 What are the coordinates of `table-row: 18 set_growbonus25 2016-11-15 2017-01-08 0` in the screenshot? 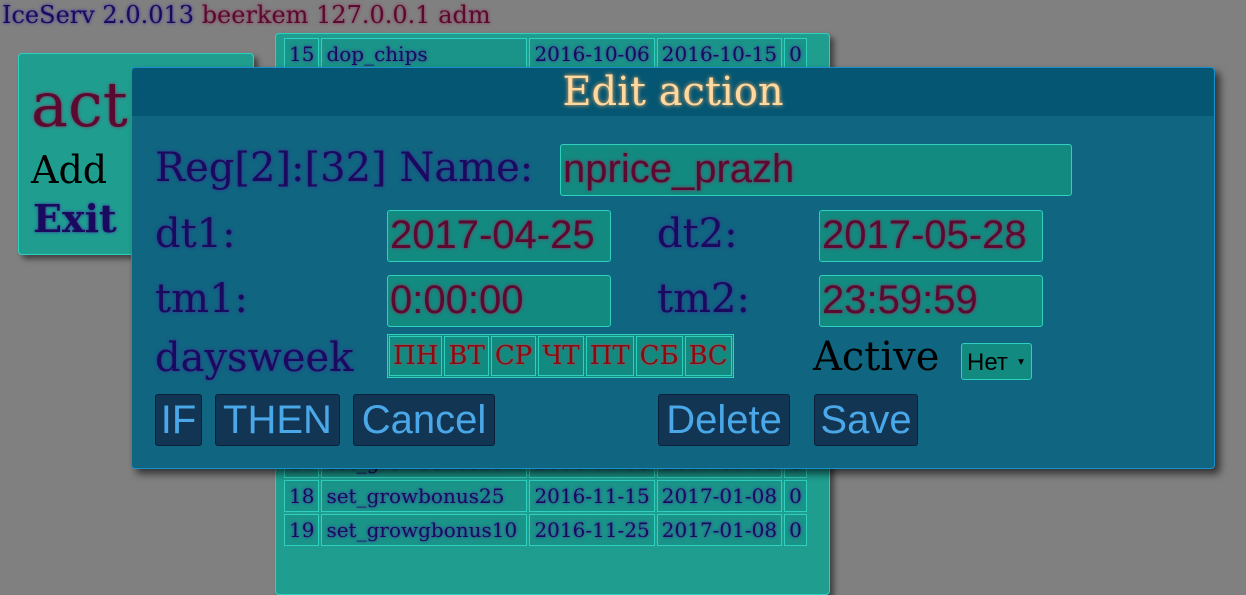 It's located at (546, 496).